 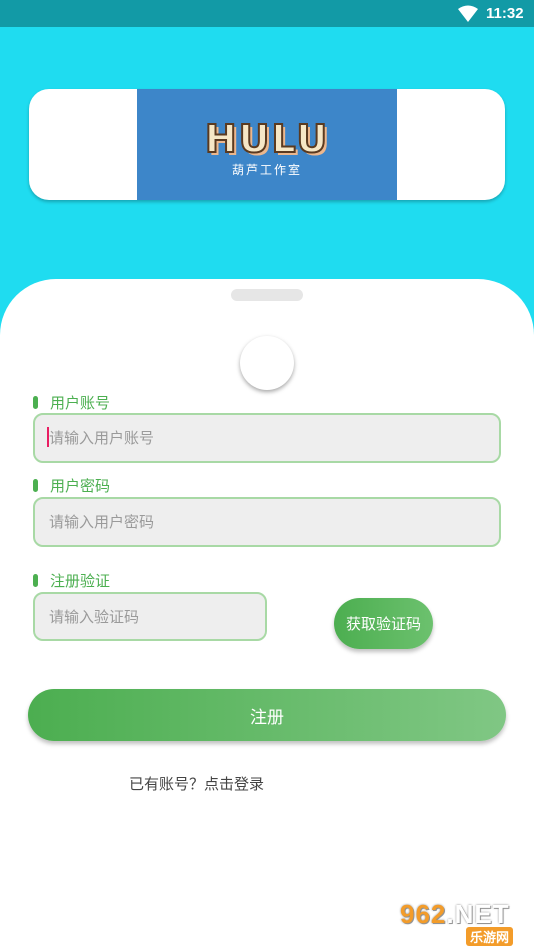 What do you see at coordinates (80, 580) in the screenshot?
I see `verify-label-text: 注册验证` at bounding box center [80, 580].